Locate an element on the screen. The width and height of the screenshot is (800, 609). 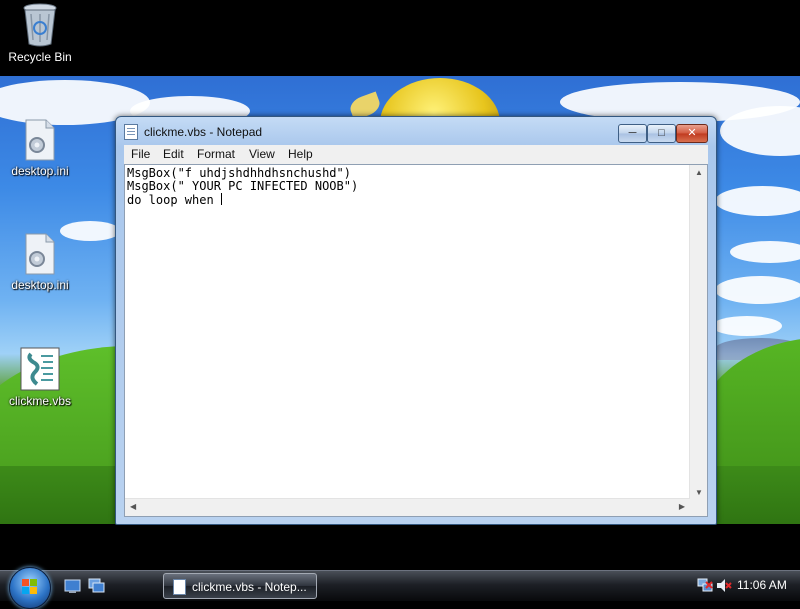
system-clock: 11:06 AM is located at coordinates (762, 585).